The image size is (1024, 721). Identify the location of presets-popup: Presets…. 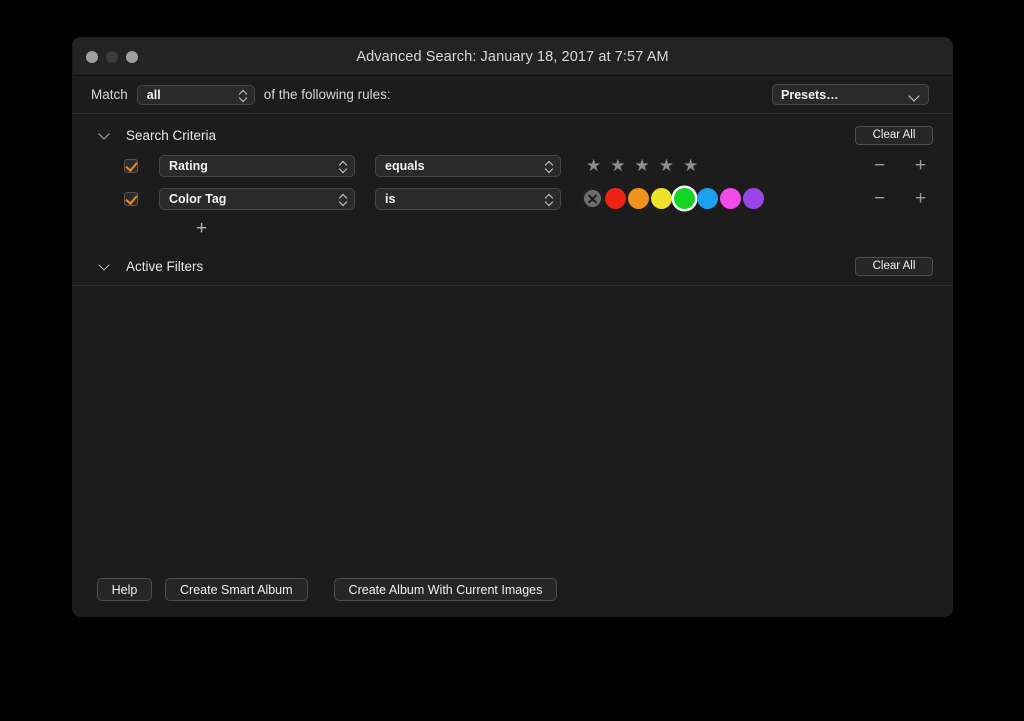
(850, 94).